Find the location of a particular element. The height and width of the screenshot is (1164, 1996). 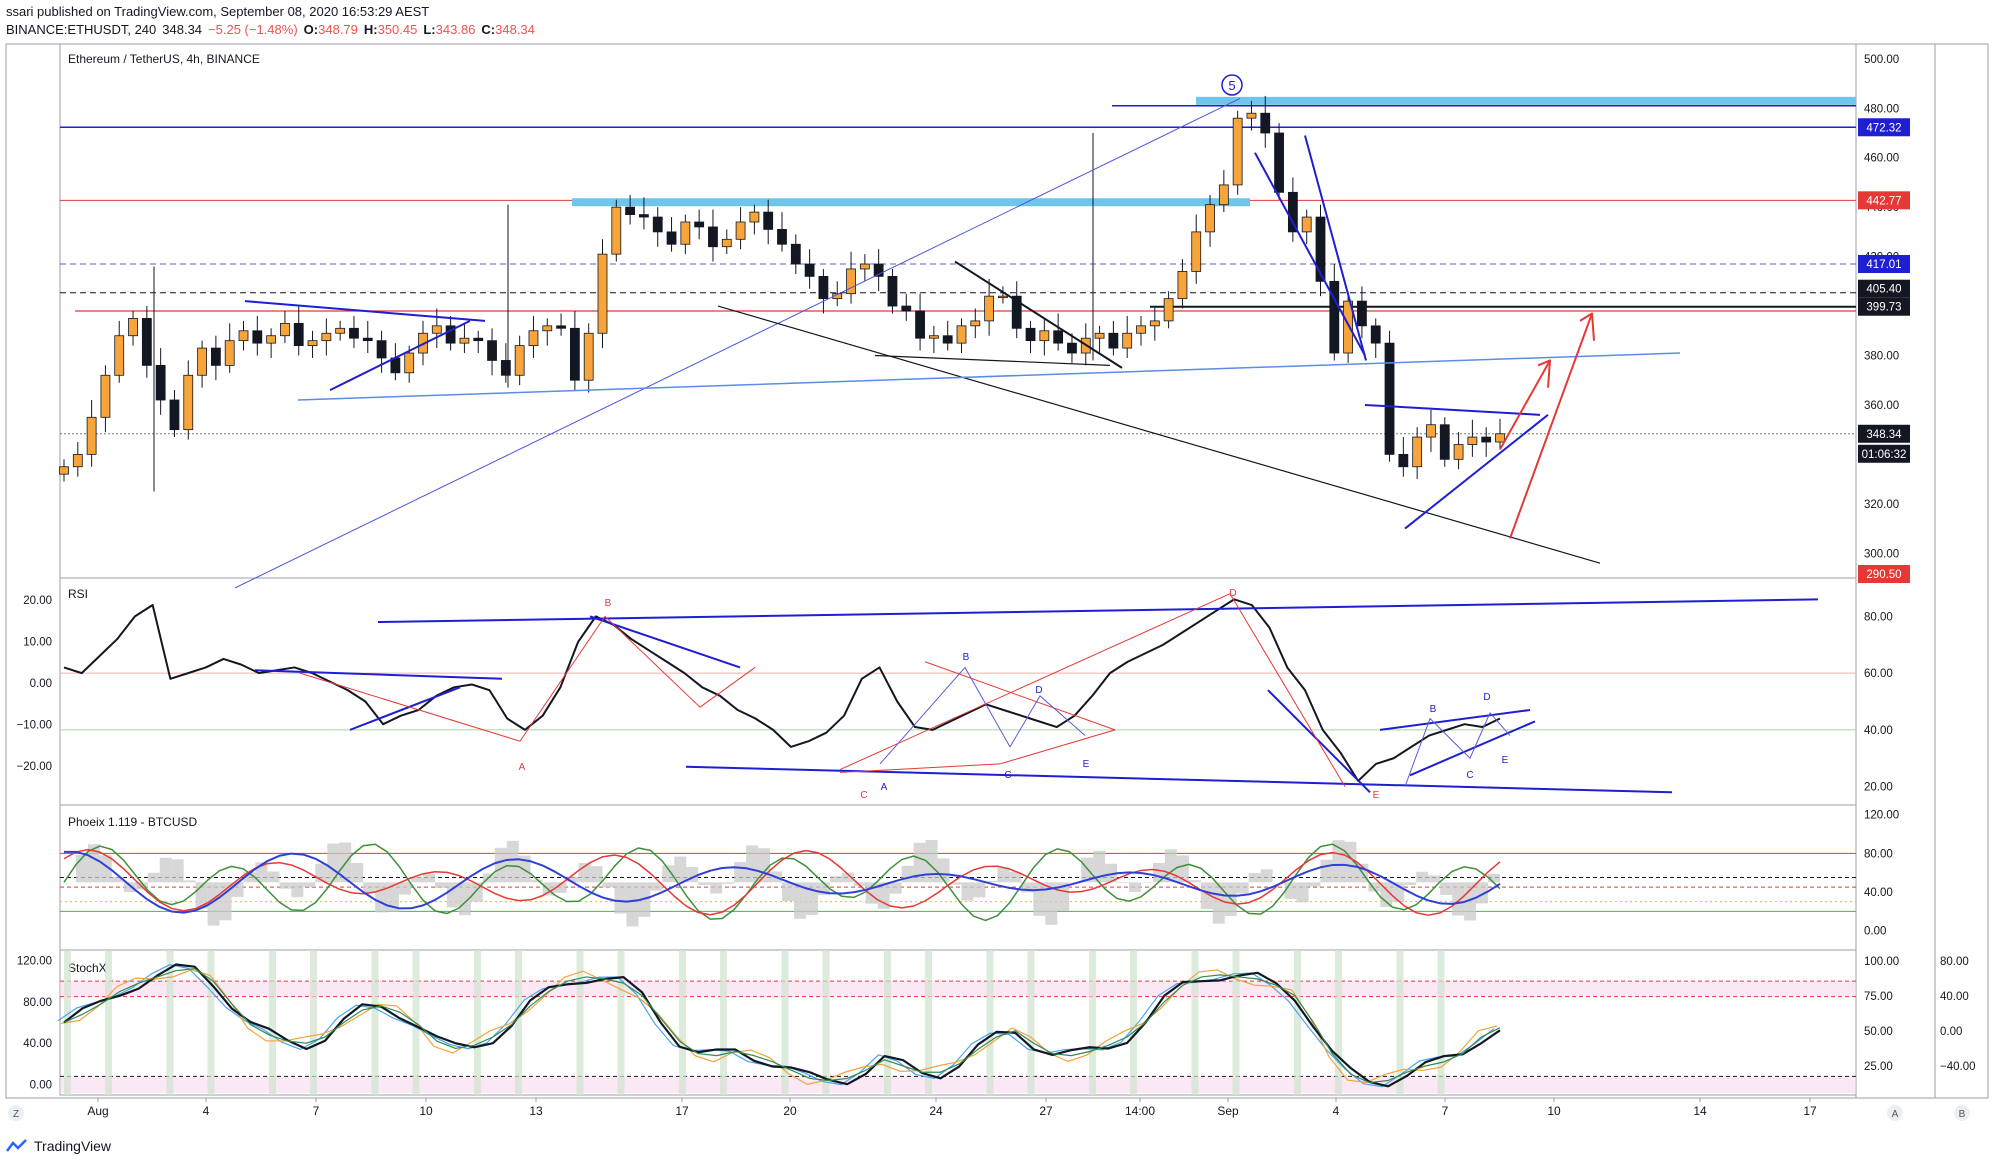

stochx-left-tick-label: 120.00 is located at coordinates (34, 961).